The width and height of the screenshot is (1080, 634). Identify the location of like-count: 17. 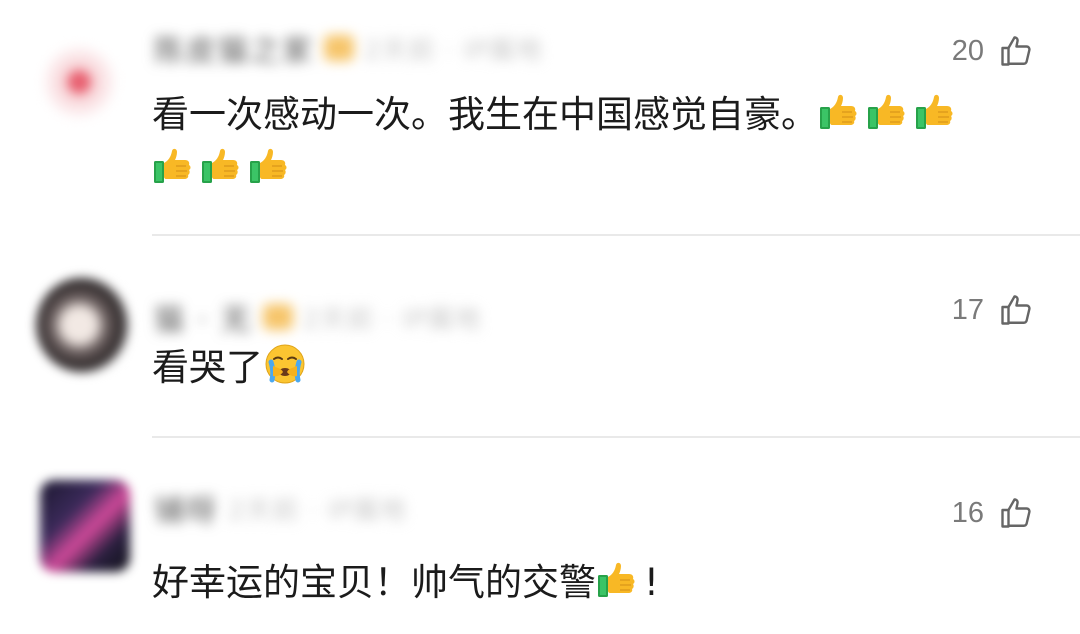
(967, 309).